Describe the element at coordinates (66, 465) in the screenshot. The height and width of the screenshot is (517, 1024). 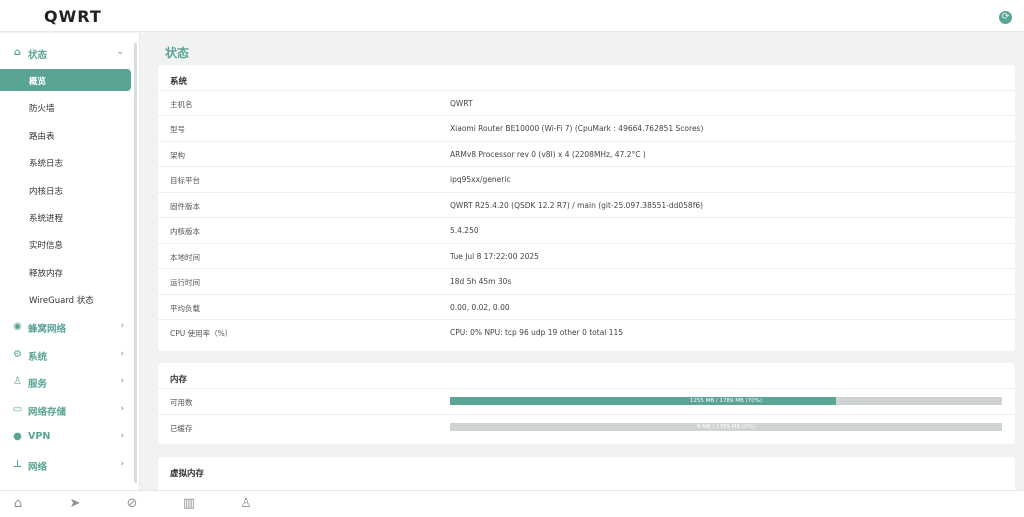
I see `sidebar-group-network: ⊥ 网络 ›` at that location.